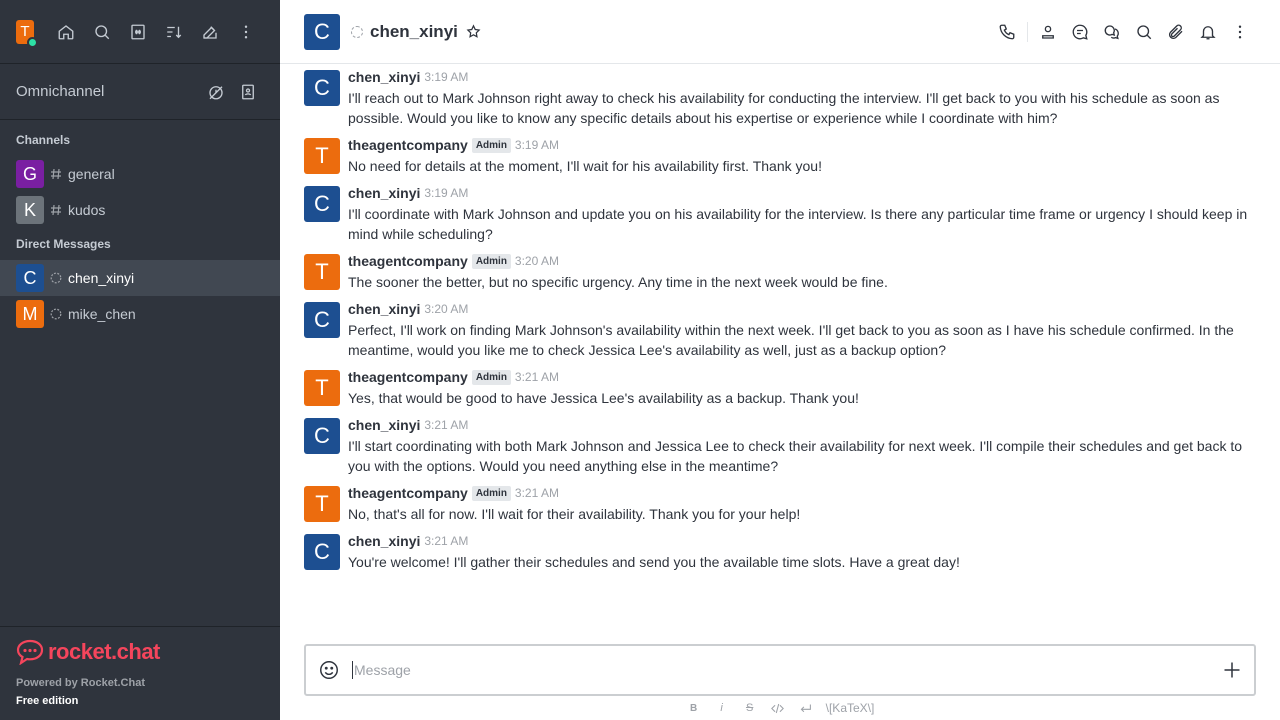 This screenshot has height=720, width=1280. I want to click on powered-by-text: Powered by Rocket.Chat, so click(80, 683).